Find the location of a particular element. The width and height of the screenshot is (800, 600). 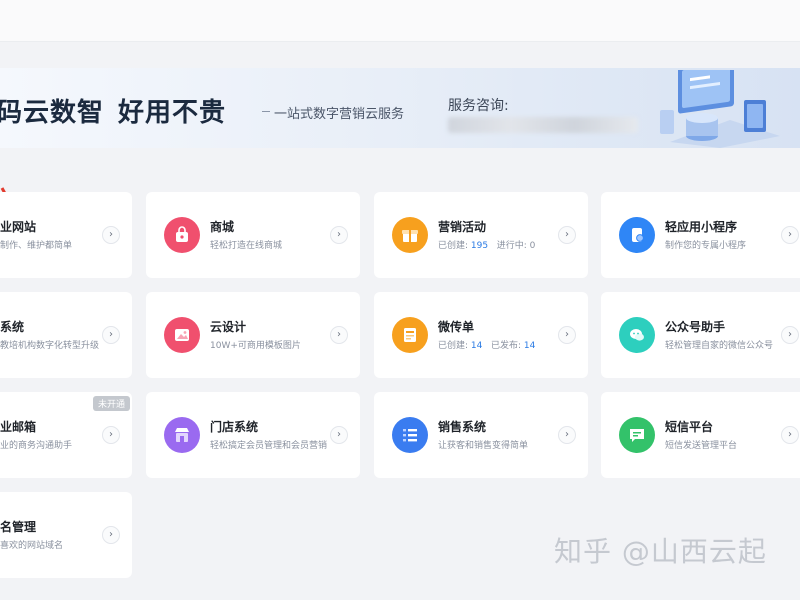

blurred-phone-number is located at coordinates (543, 125).